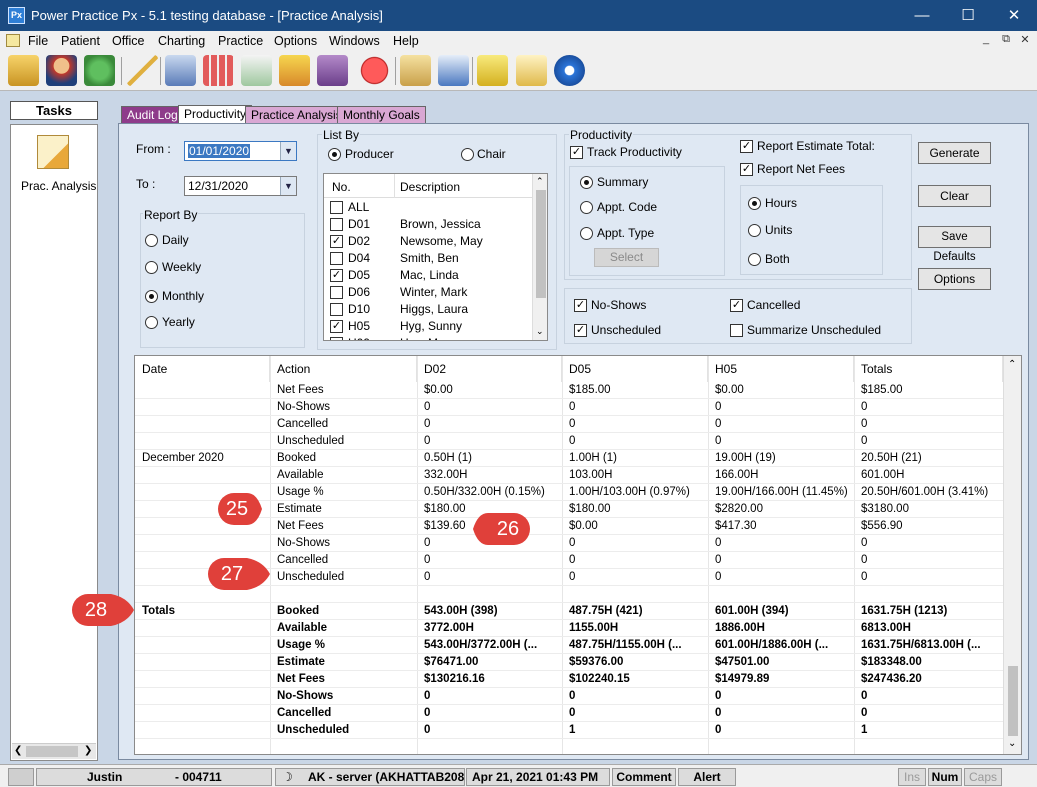  Describe the element at coordinates (580, 305) in the screenshot. I see `no-shows-checkbox: ✓` at that location.